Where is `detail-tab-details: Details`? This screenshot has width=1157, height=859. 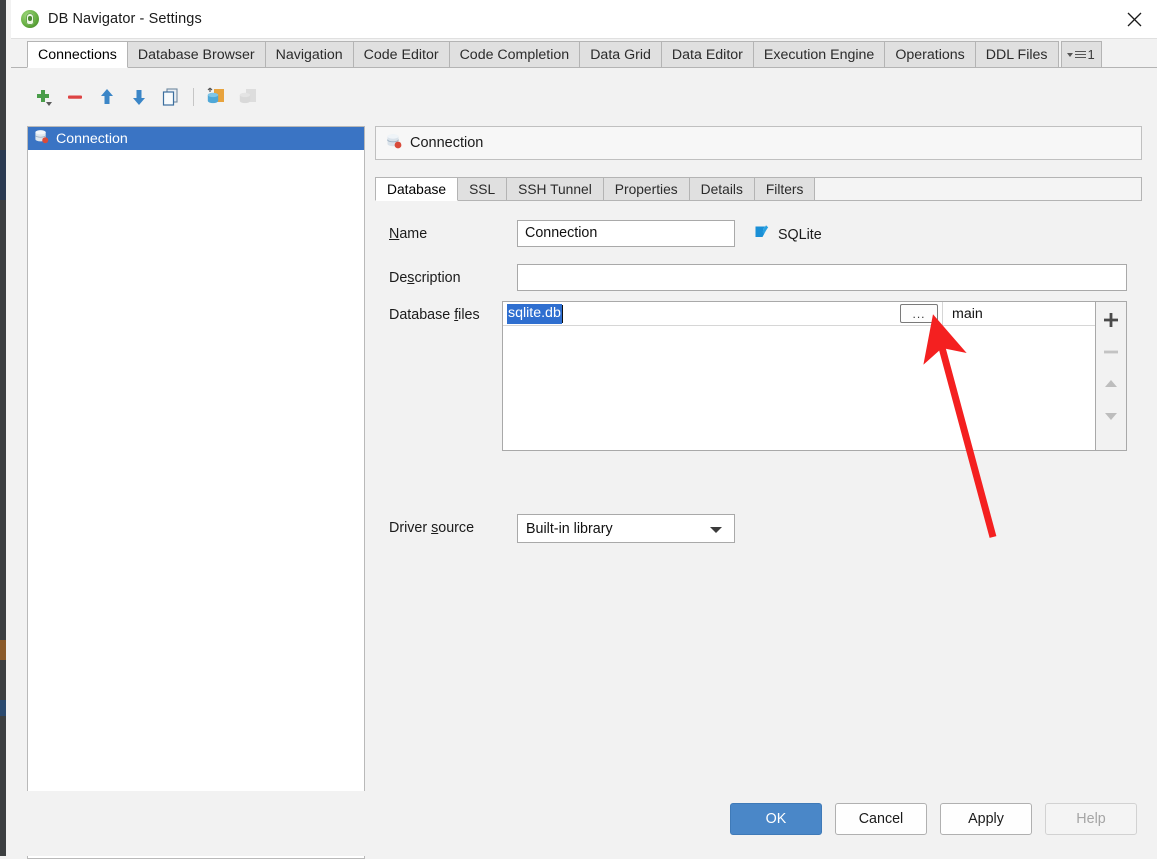
detail-tab-details: Details is located at coordinates (721, 189).